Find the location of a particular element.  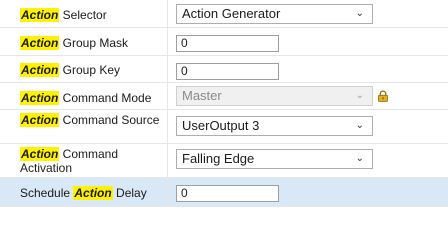

action-selector-value: Action Generator is located at coordinates (231, 13).